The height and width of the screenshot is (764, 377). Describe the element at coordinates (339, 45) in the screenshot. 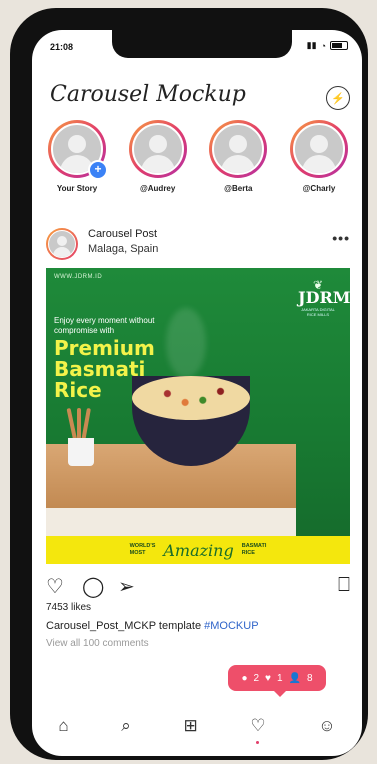

I see `battery-icon` at that location.